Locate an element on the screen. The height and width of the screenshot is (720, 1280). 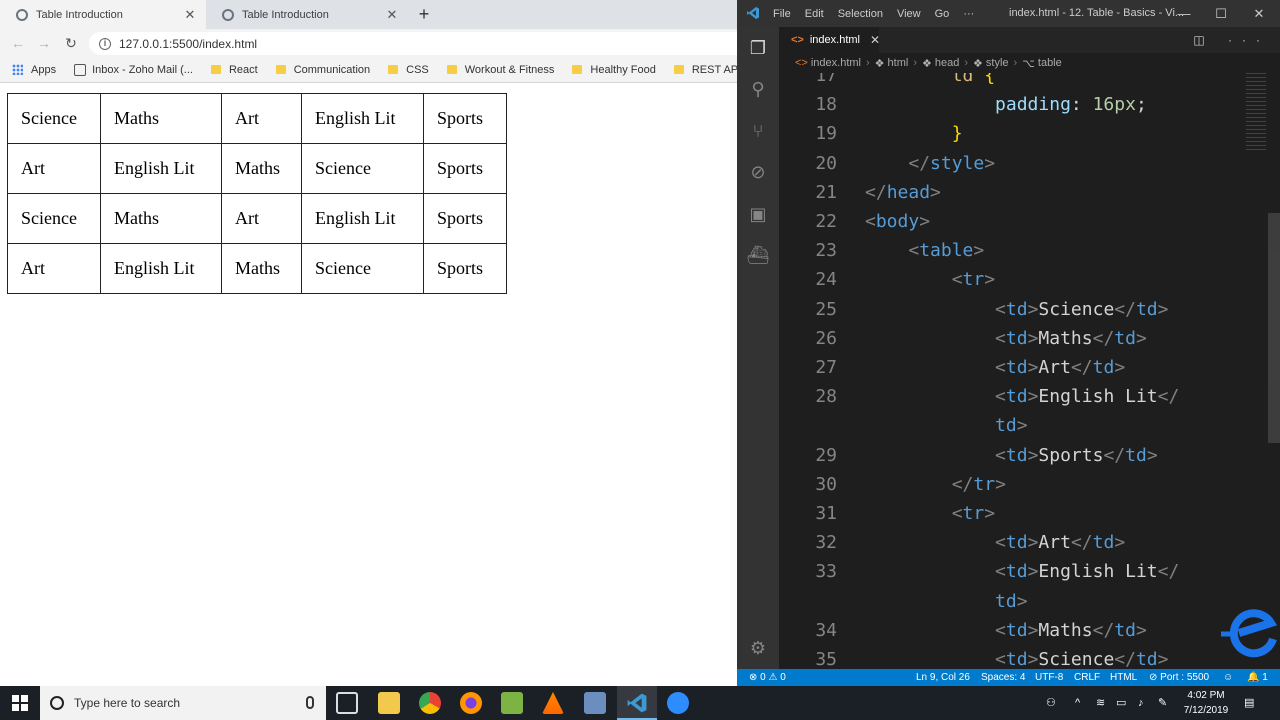
live-server-port: ⊘ Port : 5500 is located at coordinates (1179, 677).